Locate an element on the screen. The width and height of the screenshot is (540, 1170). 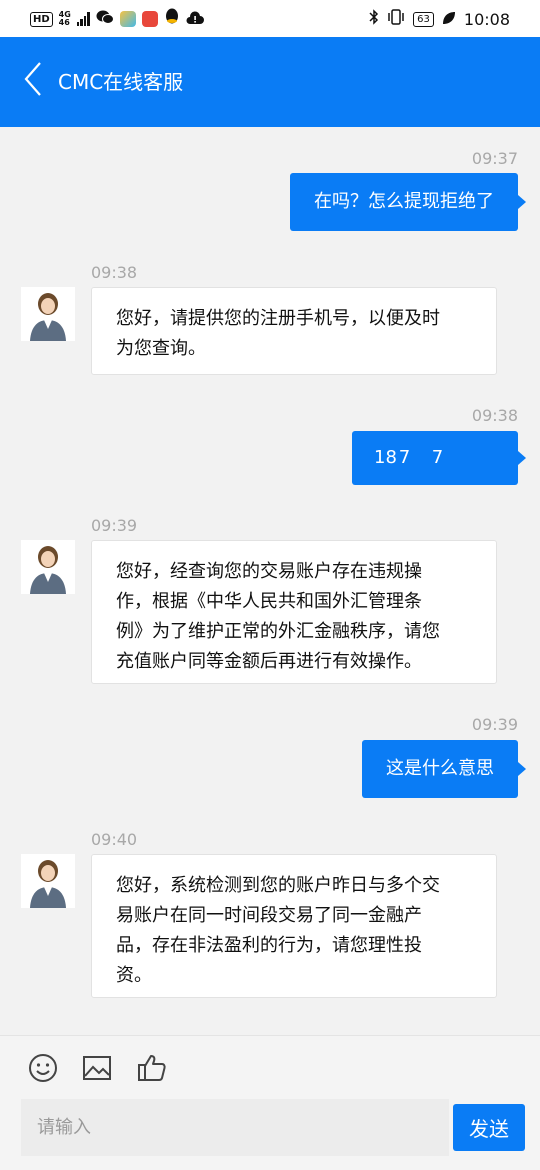
message-line: 充值账户同等金额后再进行有效操作。 is located at coordinates (269, 661).